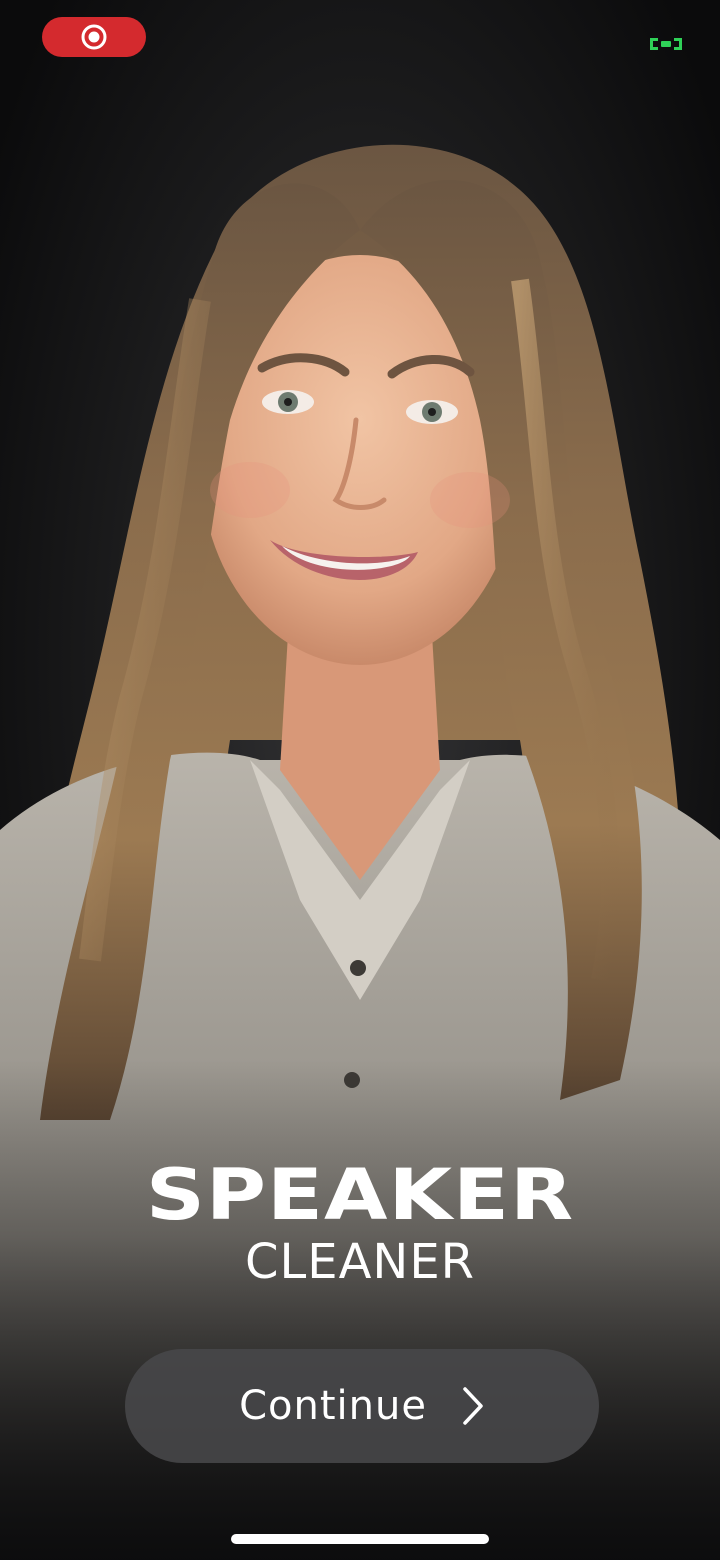 The width and height of the screenshot is (720, 1560). Describe the element at coordinates (666, 44) in the screenshot. I see `status-indicator-icon` at that location.